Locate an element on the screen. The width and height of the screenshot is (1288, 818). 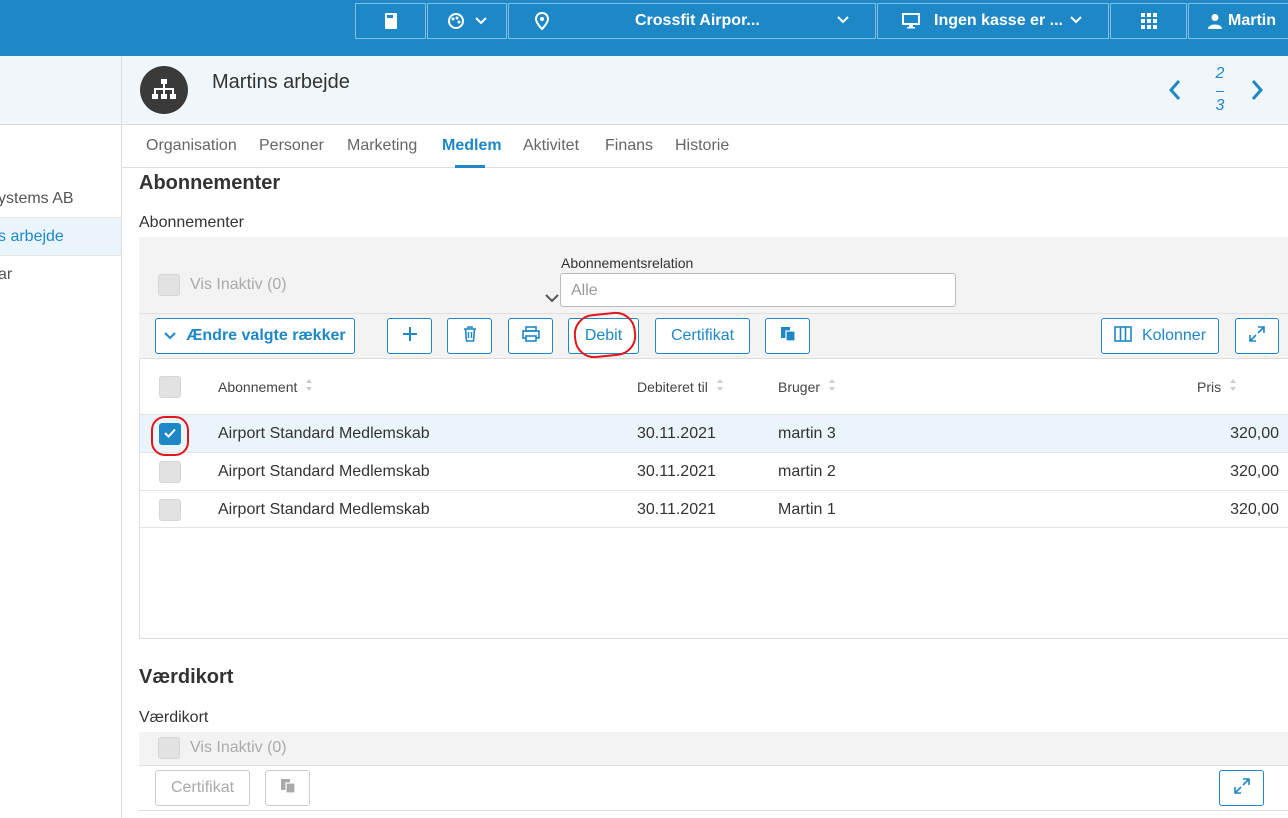
page-header: Martins arbejde 2 3 is located at coordinates (705, 90).